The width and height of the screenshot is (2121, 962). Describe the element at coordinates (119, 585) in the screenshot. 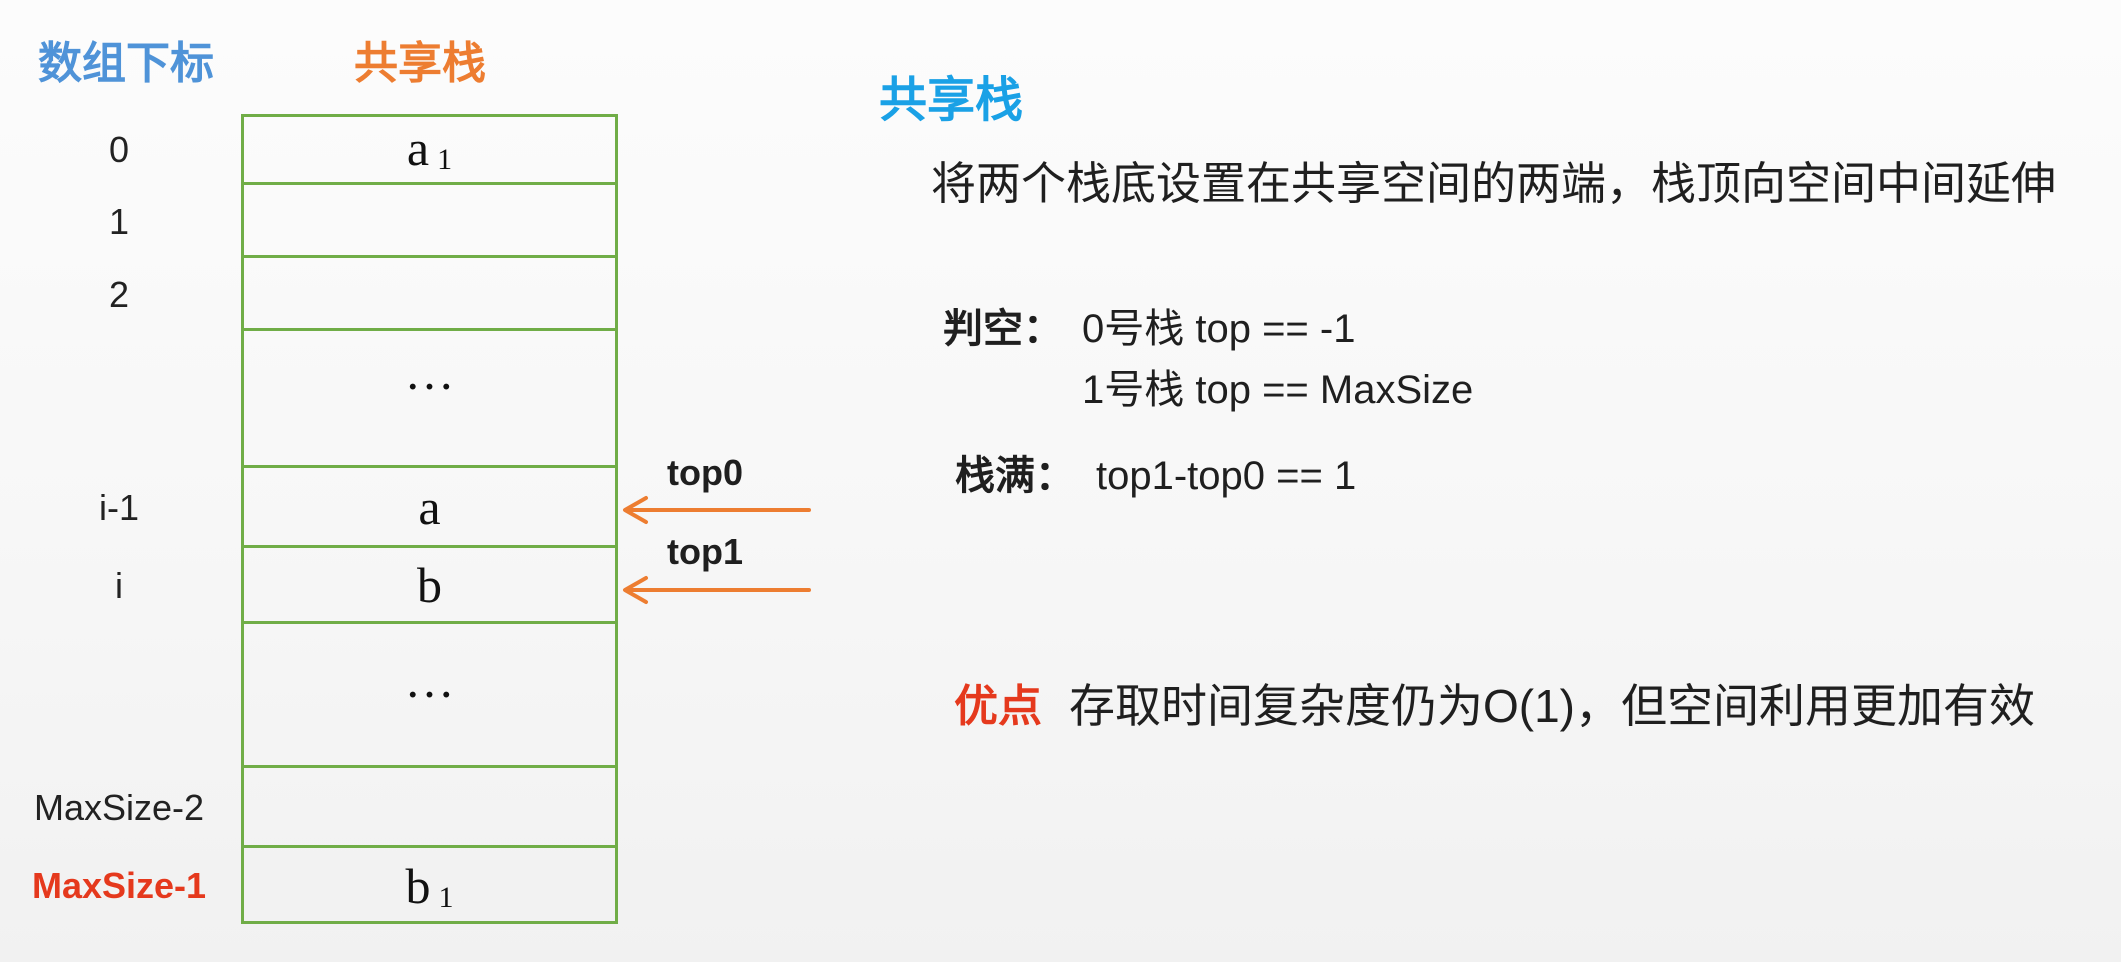

I see `array-index-label: i` at that location.